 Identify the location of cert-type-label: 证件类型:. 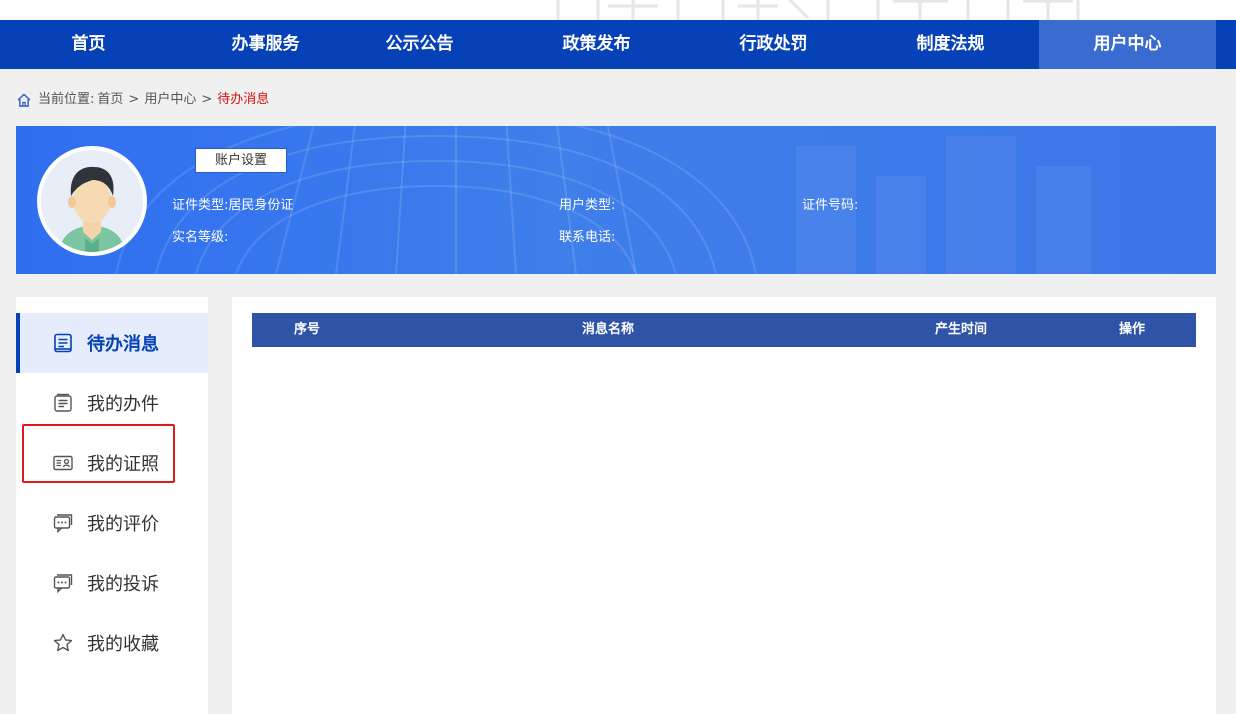
(200, 205).